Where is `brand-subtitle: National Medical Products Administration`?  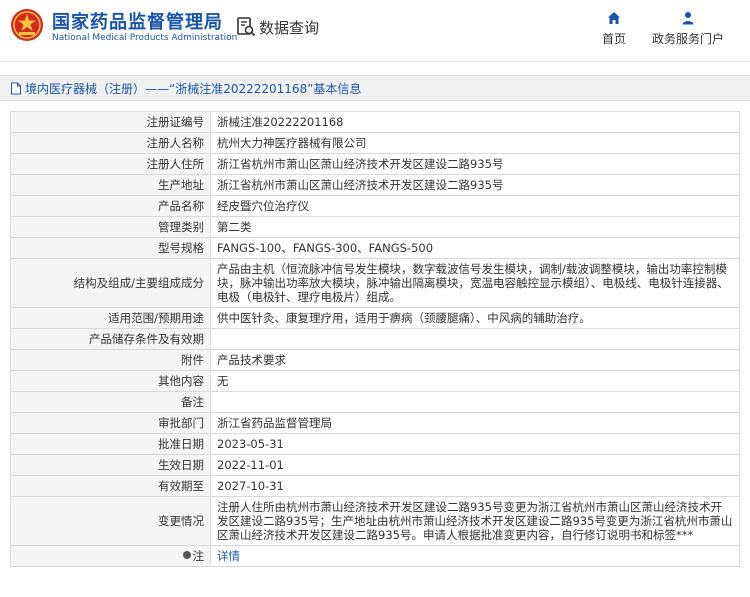 brand-subtitle: National Medical Products Administration is located at coordinates (144, 38).